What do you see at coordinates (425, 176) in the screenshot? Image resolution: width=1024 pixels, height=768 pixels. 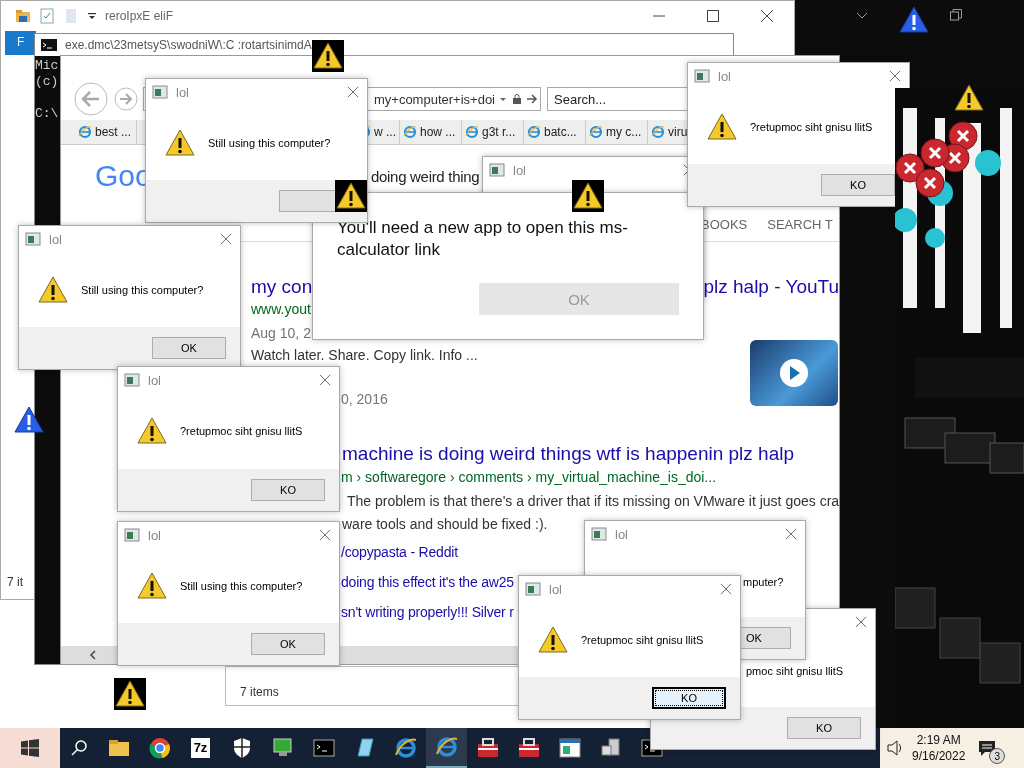 I see `page-heading: doing weird thing` at bounding box center [425, 176].